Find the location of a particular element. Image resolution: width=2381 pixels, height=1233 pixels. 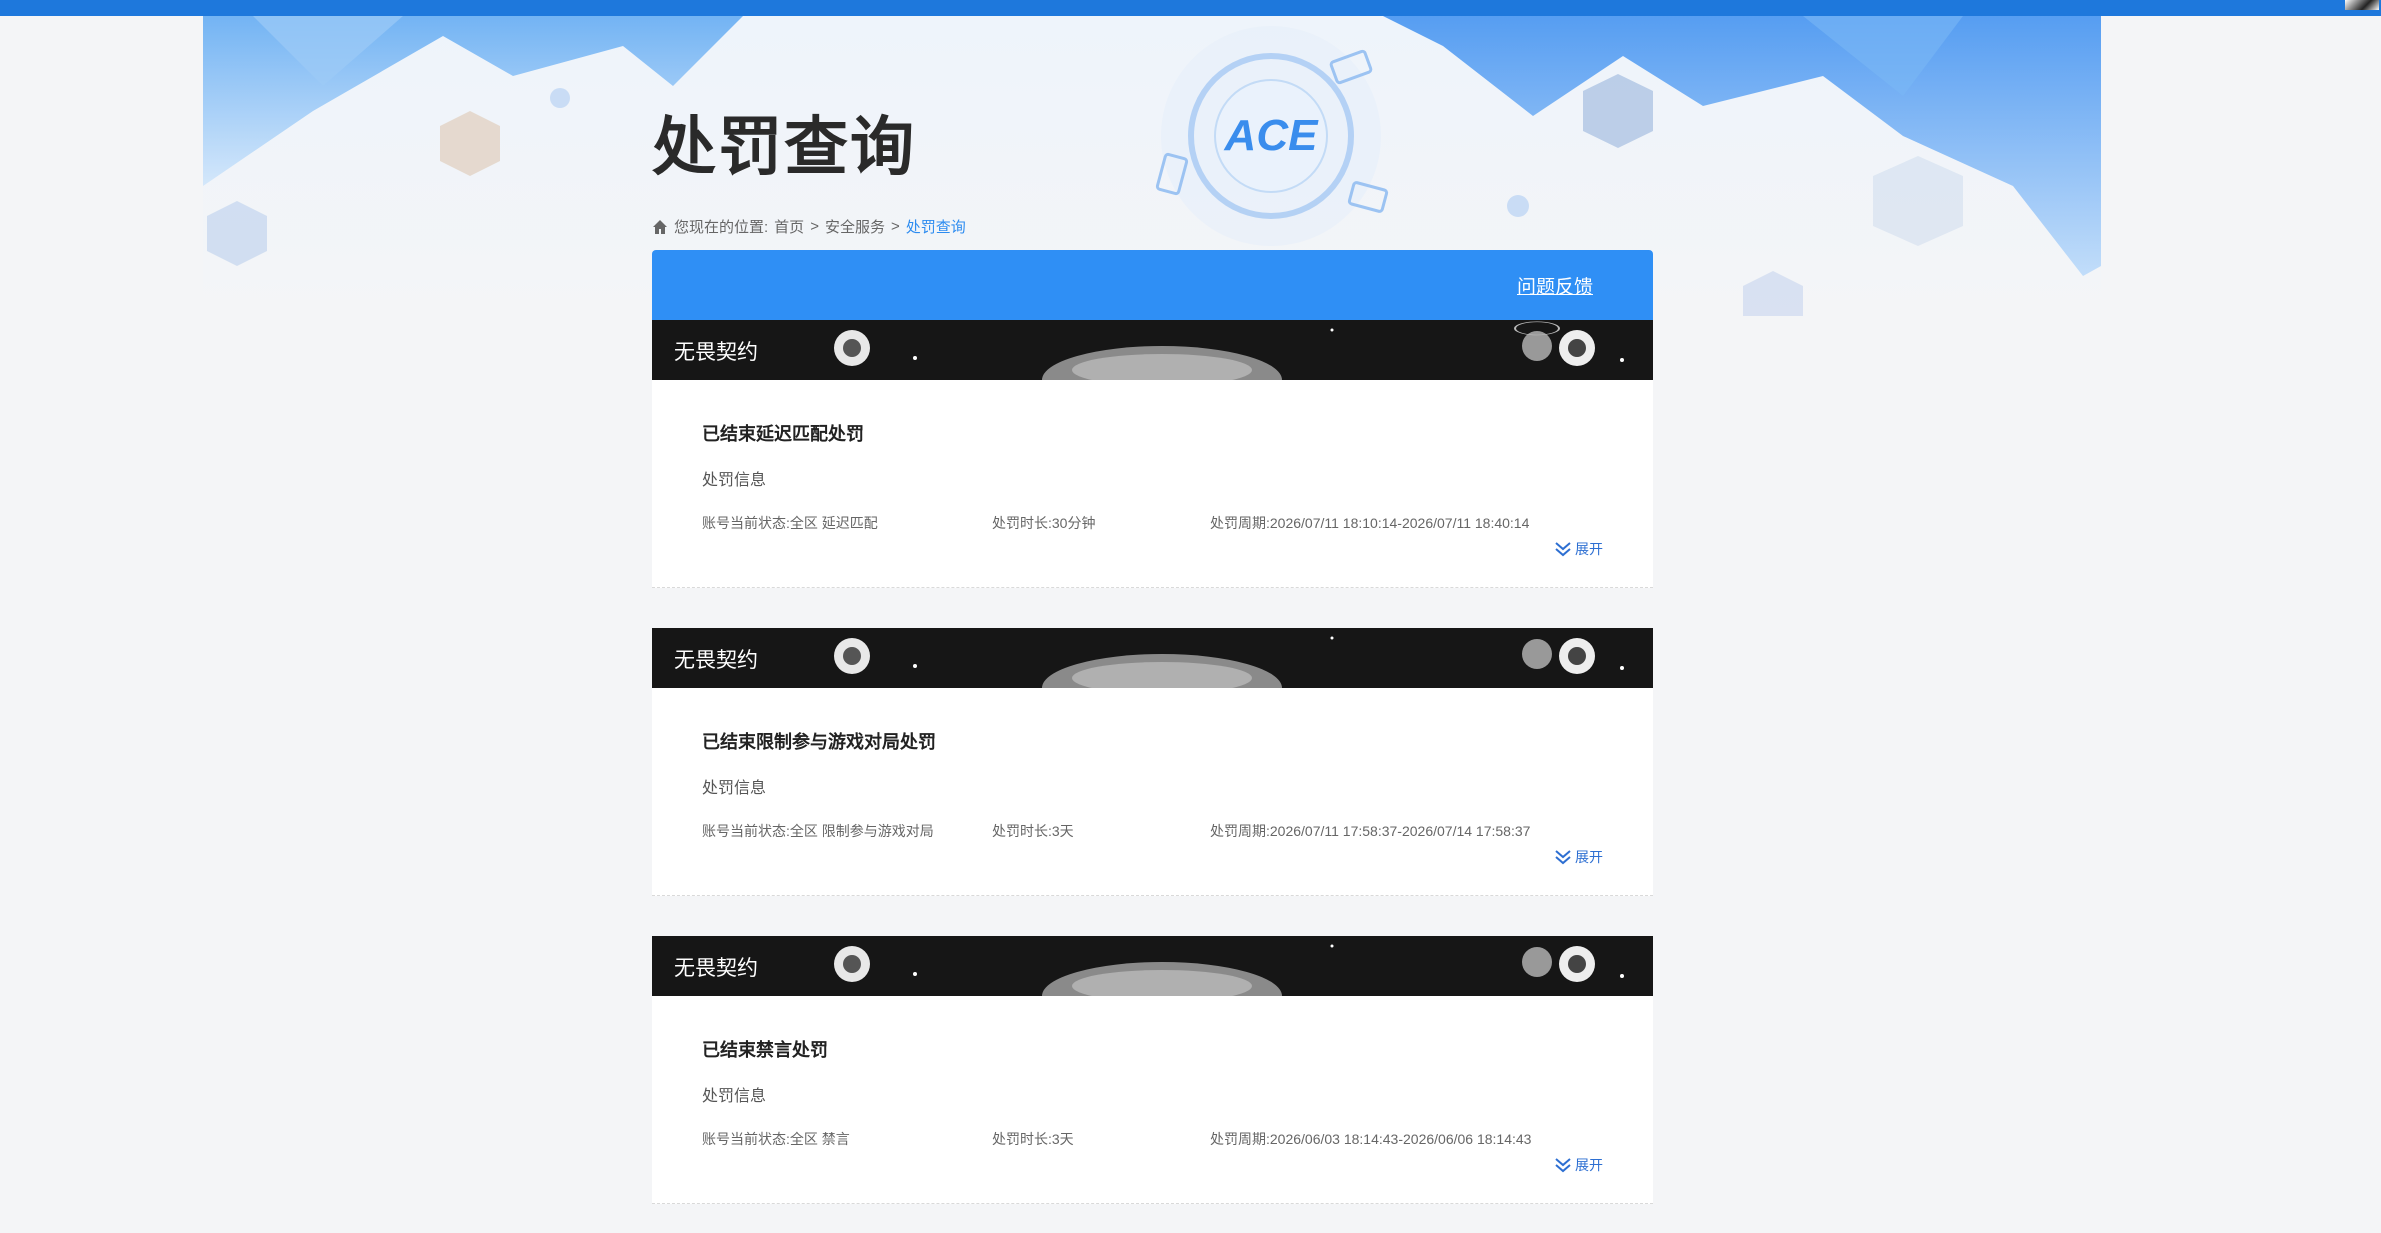

page-title: 处罚查询 is located at coordinates (784, 148).